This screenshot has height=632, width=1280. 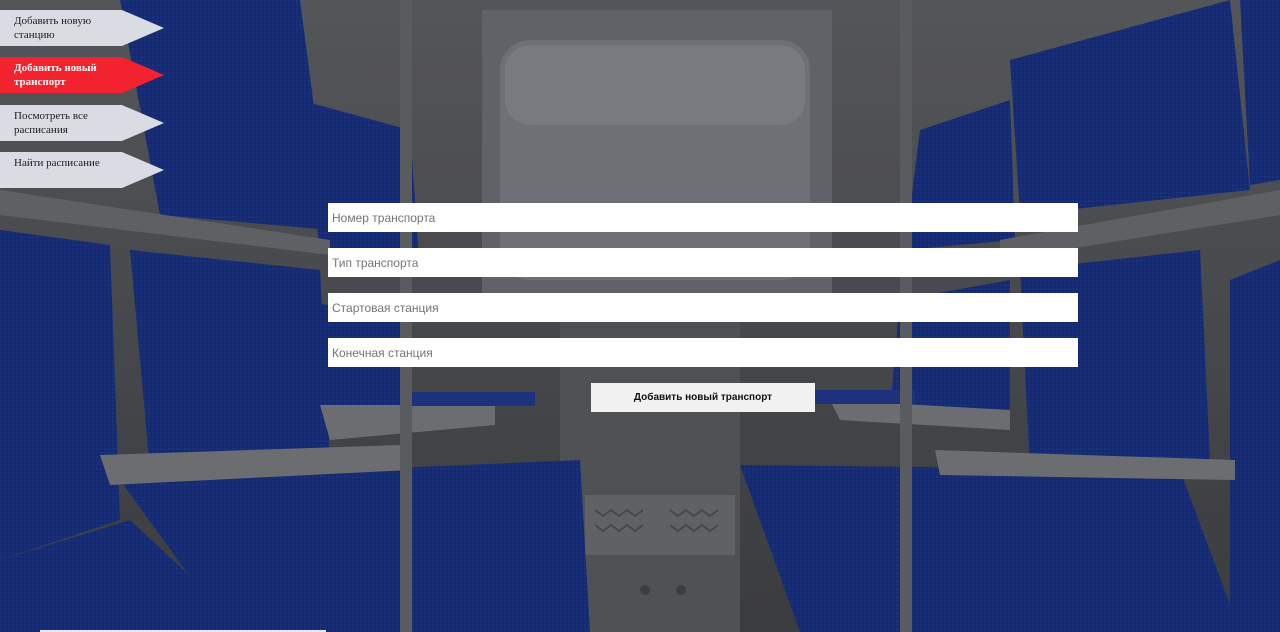 I want to click on nav-item-view-schedules: Посмотреть все расписания, so click(x=82, y=123).